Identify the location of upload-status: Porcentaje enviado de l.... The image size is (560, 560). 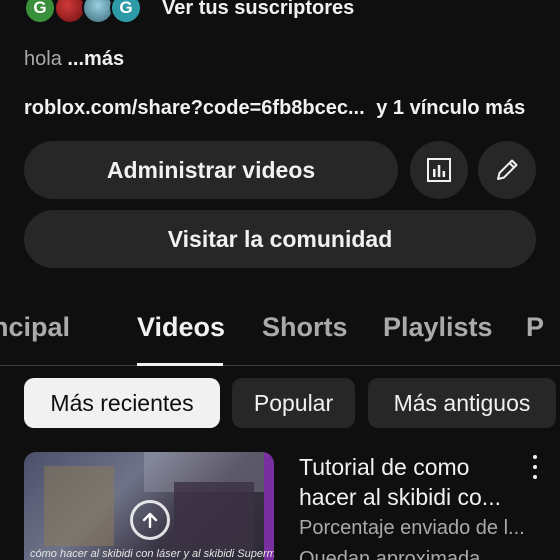
(412, 528).